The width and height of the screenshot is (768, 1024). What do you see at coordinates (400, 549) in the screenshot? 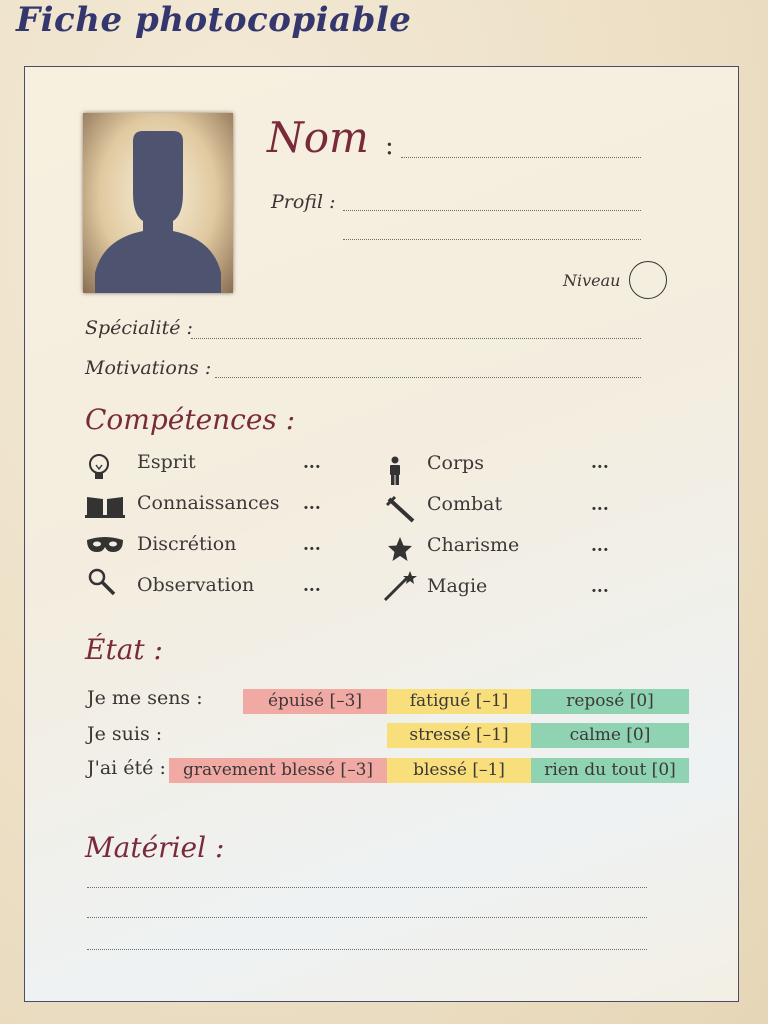
I see `star-icon` at bounding box center [400, 549].